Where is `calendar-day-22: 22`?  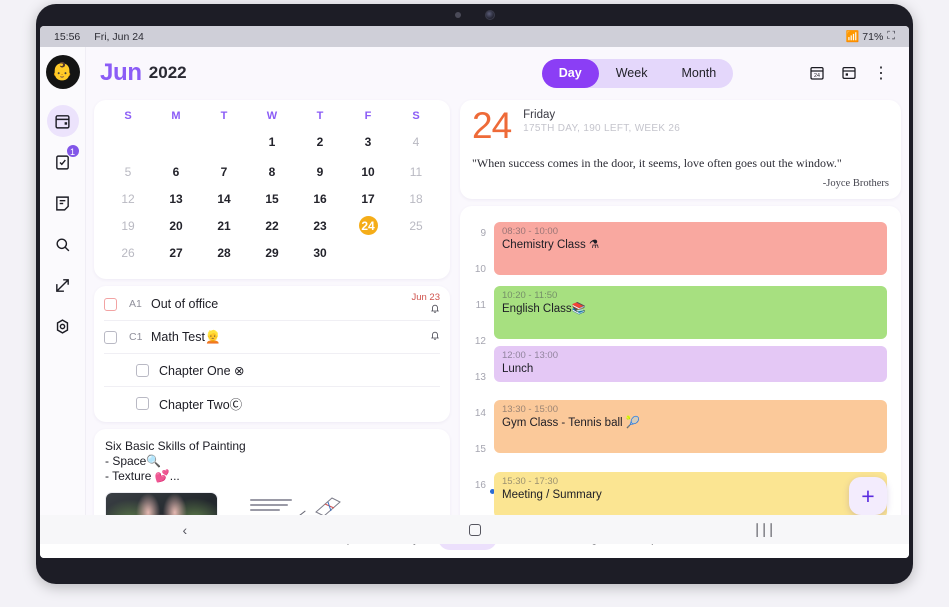
calendar-day-22: 22 is located at coordinates (272, 225).